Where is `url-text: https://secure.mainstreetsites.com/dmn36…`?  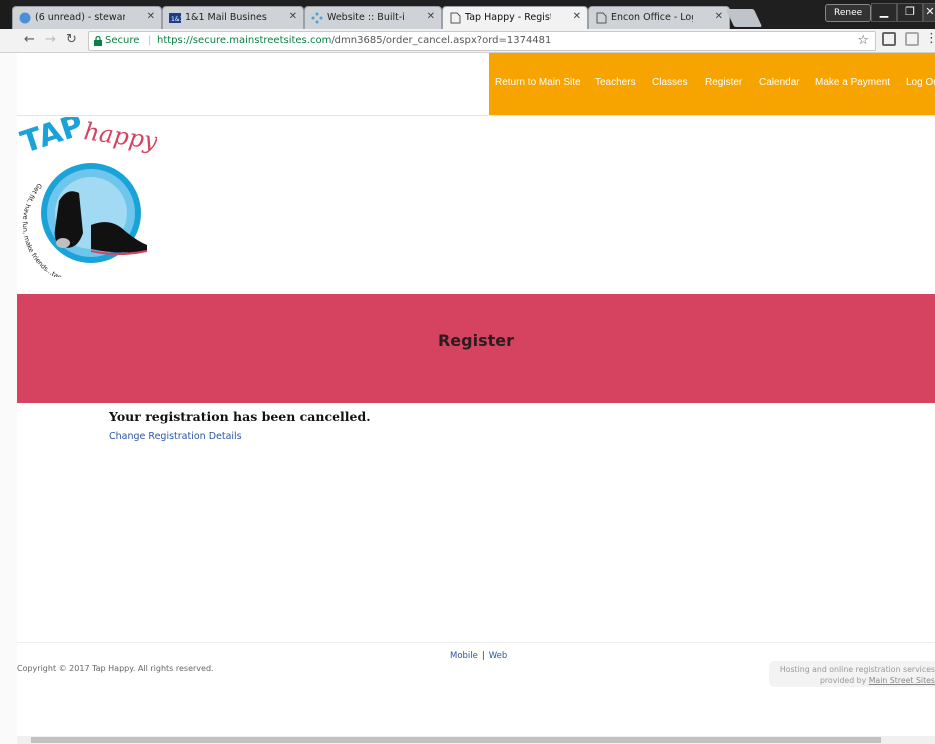 url-text: https://secure.mainstreetsites.com/dmn36… is located at coordinates (354, 40).